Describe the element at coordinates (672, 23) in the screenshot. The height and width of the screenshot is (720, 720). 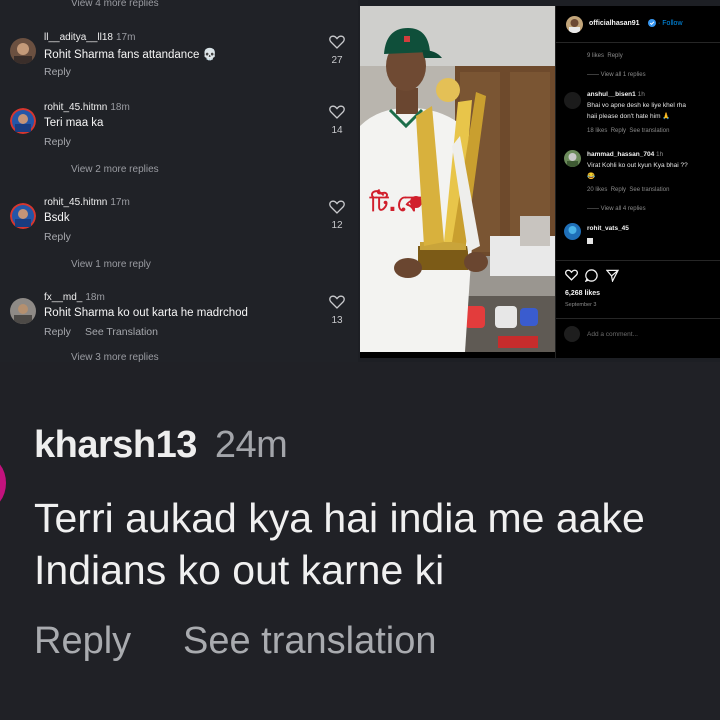
I see `follow-button: Follow` at that location.